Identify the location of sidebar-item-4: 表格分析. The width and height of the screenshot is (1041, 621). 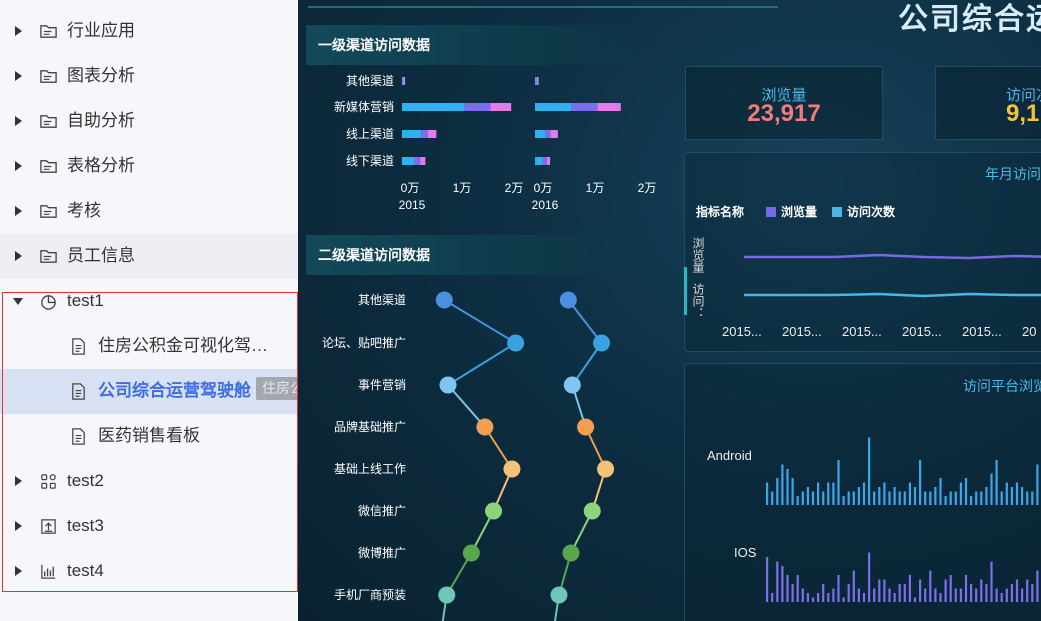
(149, 166).